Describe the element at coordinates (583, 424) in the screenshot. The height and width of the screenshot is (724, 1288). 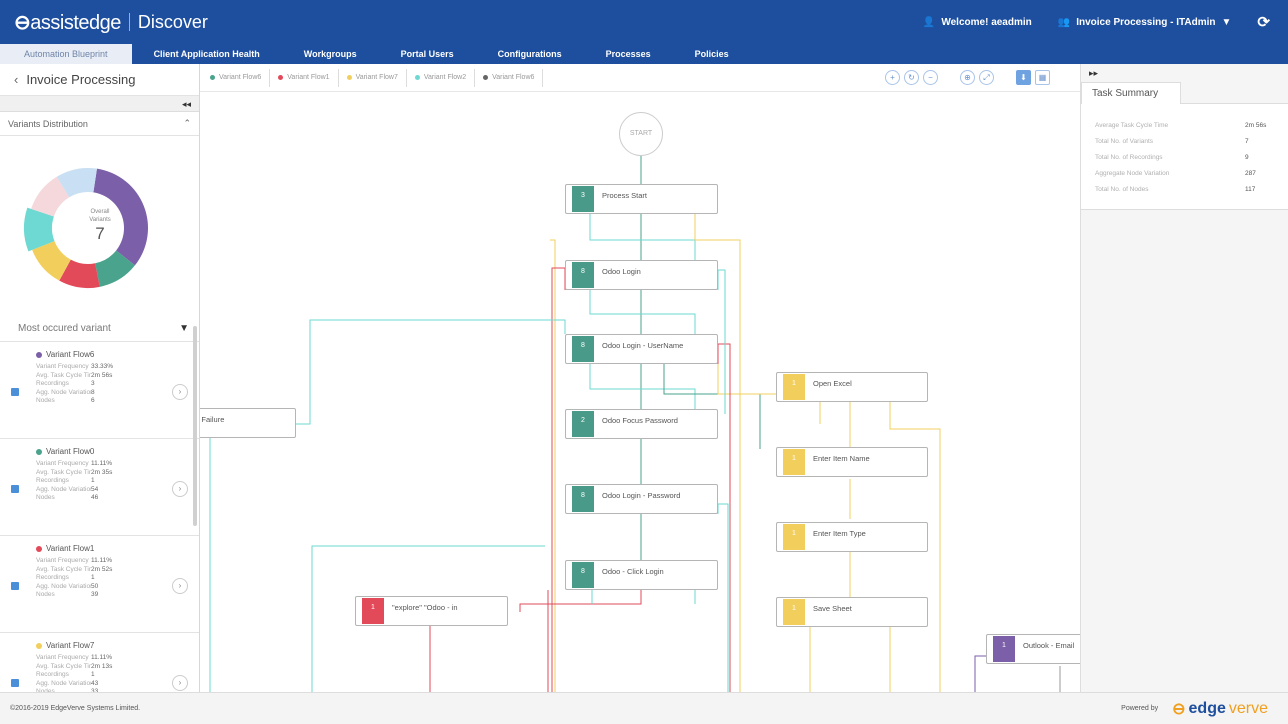
I see `node-badge: 2` at that location.